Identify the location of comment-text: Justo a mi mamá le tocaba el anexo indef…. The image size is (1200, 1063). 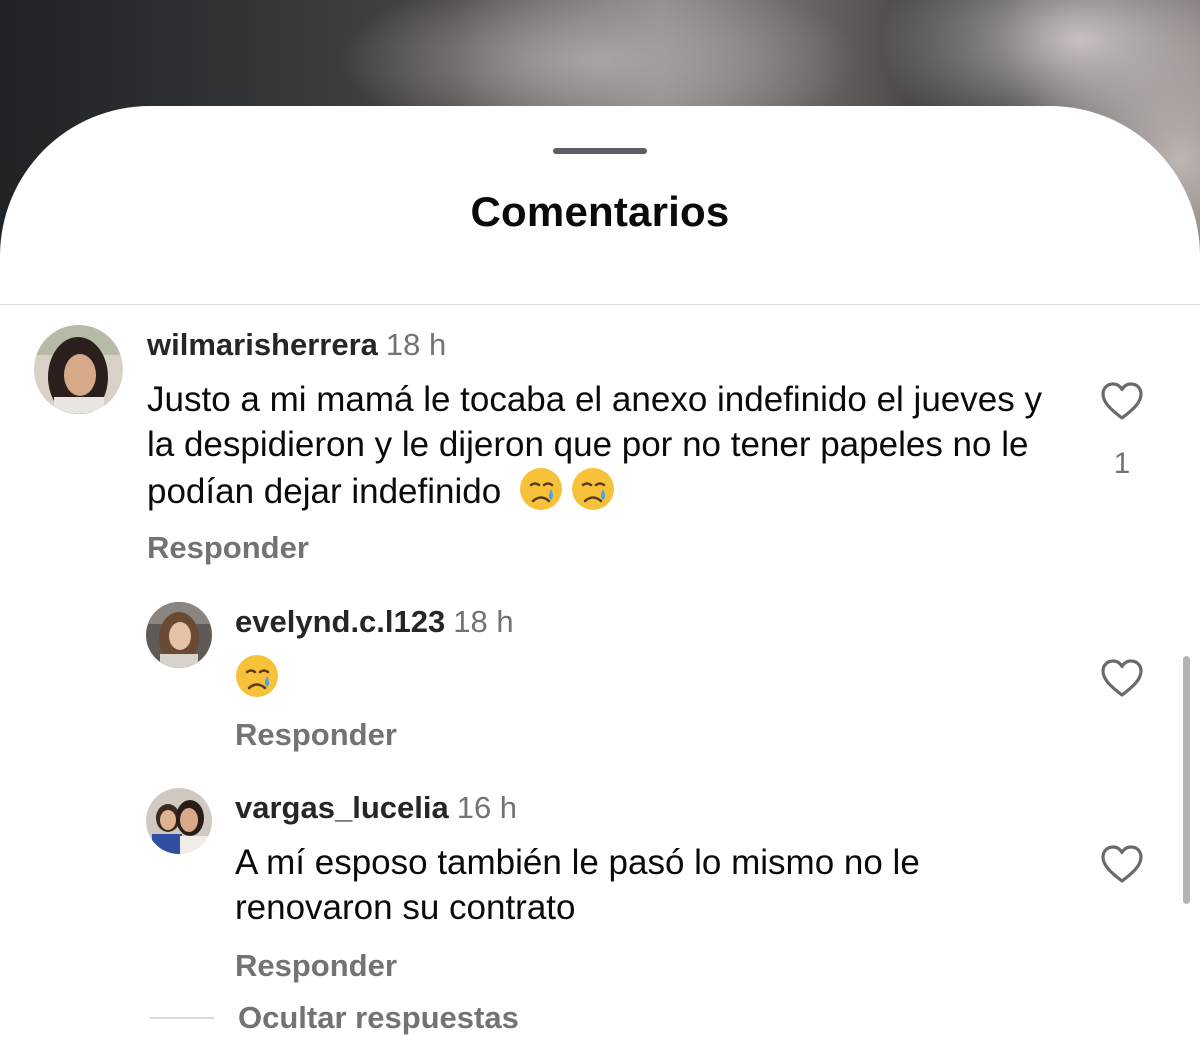
(597, 445).